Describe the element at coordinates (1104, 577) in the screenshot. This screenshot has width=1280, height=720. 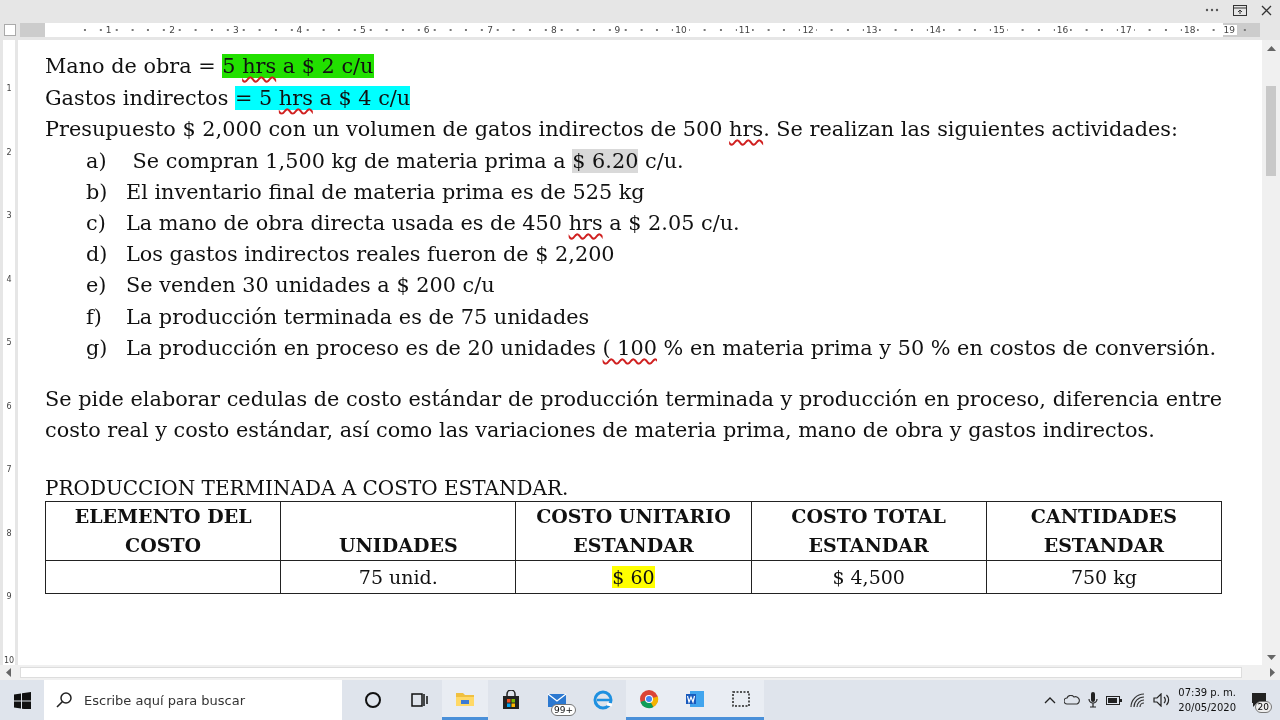
I see `table-cell: 750 kg` at that location.